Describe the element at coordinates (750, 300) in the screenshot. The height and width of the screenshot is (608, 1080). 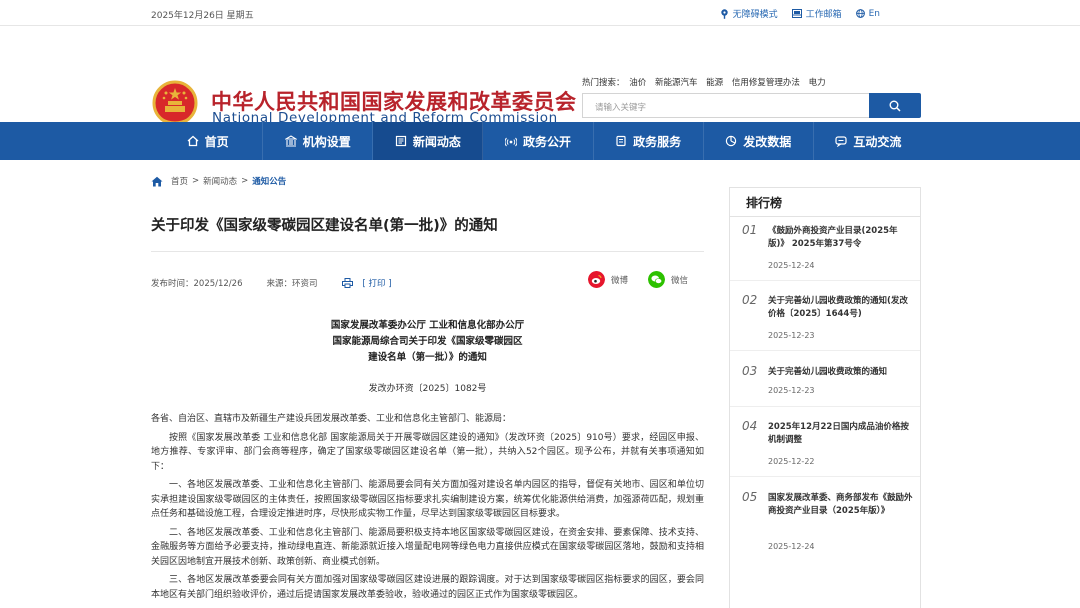
I see `ranking-number: 02` at that location.